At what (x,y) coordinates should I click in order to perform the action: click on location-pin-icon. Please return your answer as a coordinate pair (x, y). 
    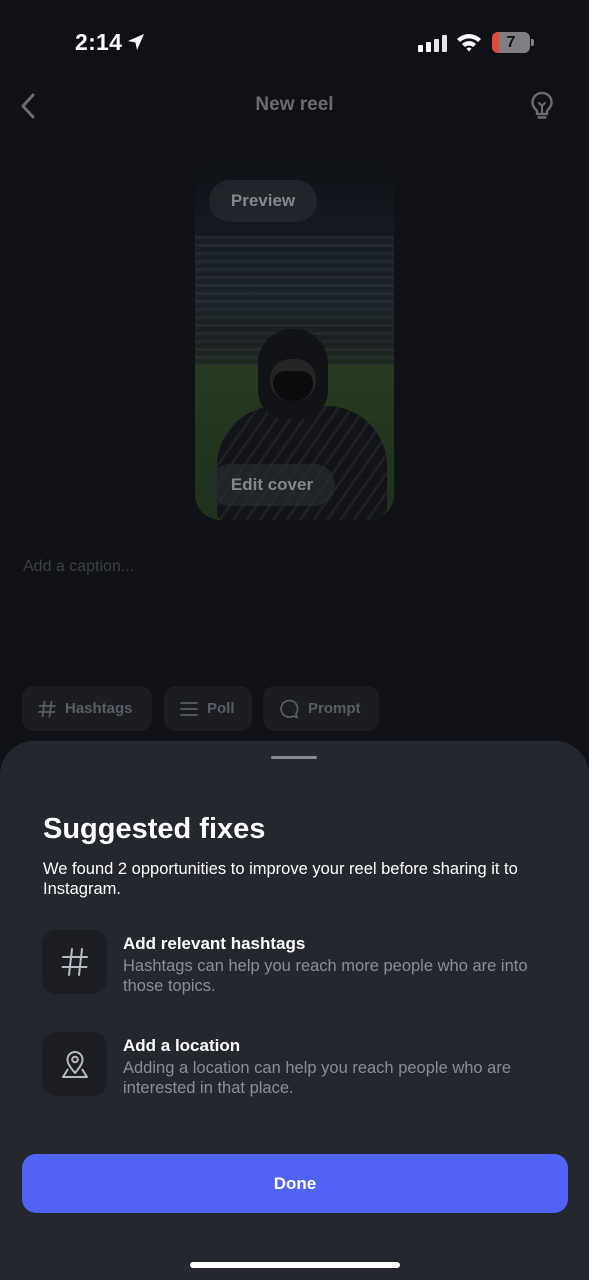
    Looking at the image, I should click on (74, 1064).